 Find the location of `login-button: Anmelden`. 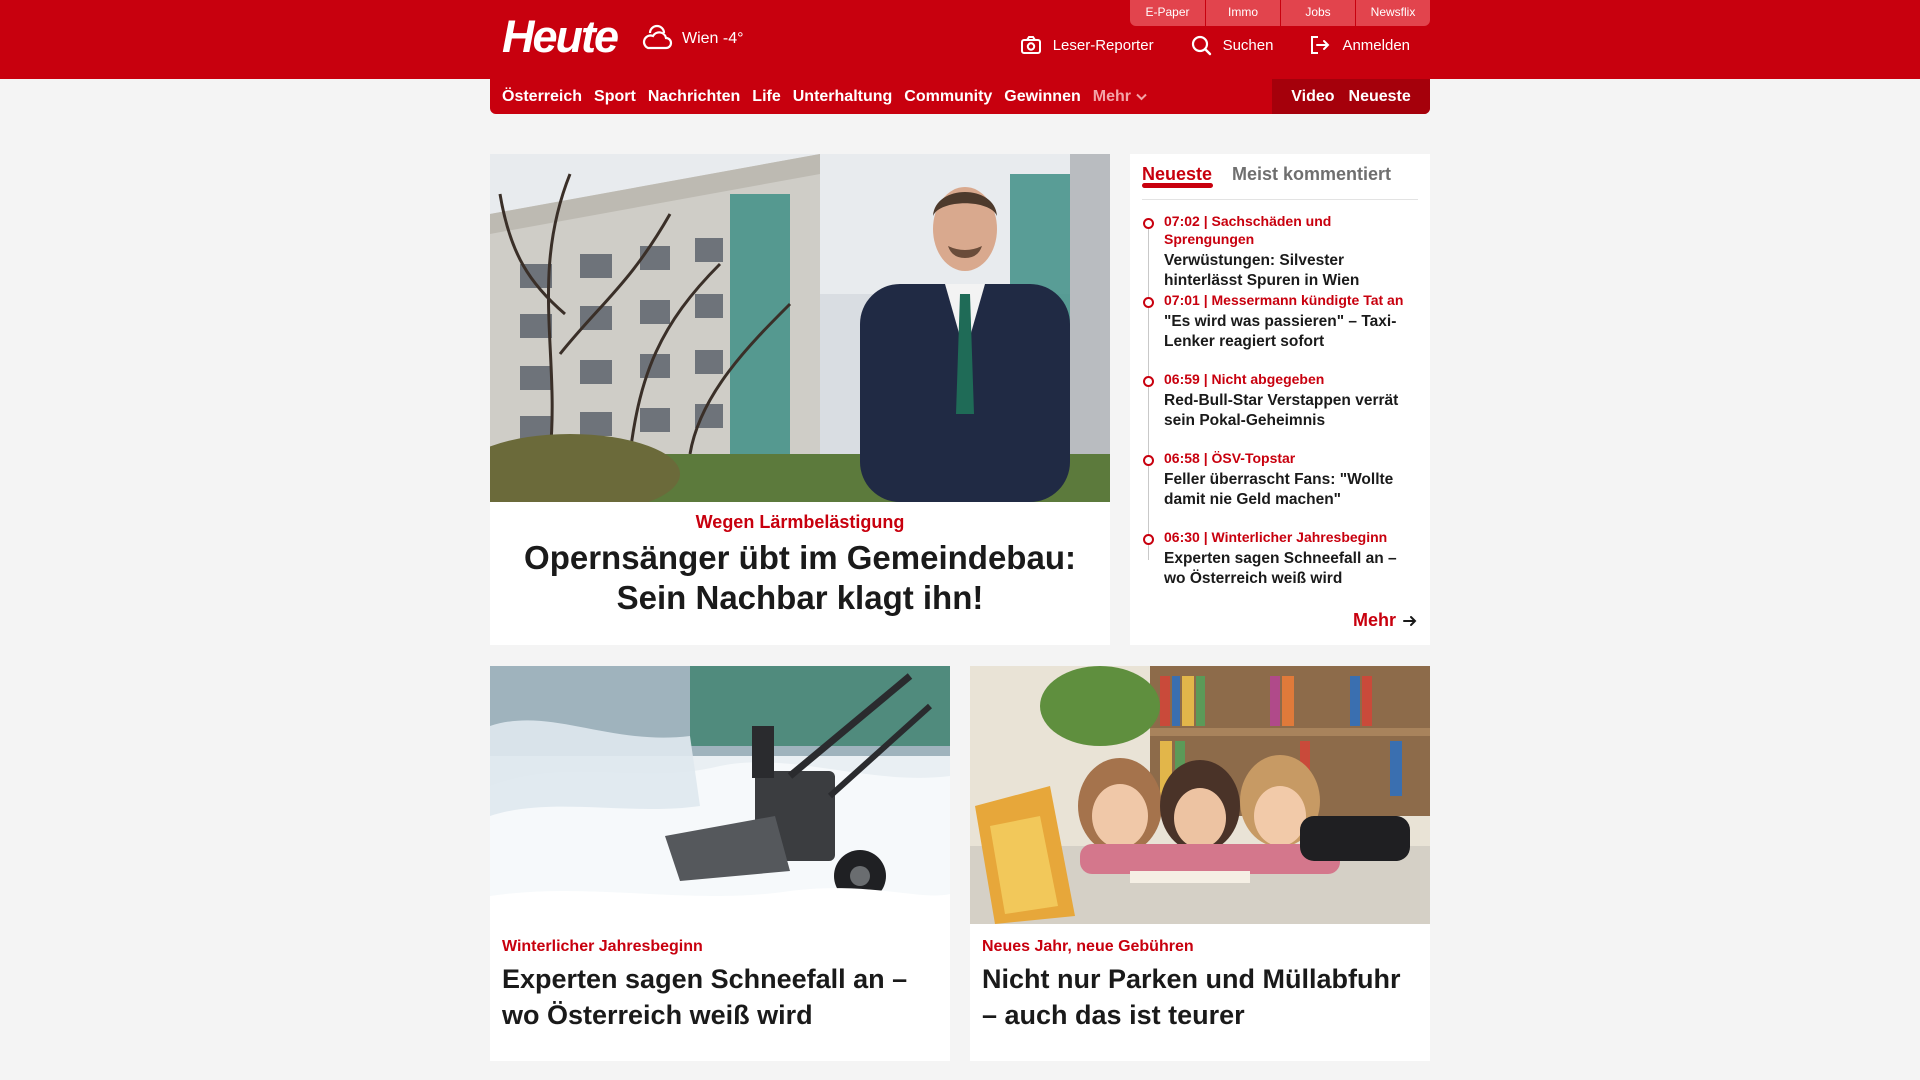

login-button: Anmelden is located at coordinates (1359, 45).